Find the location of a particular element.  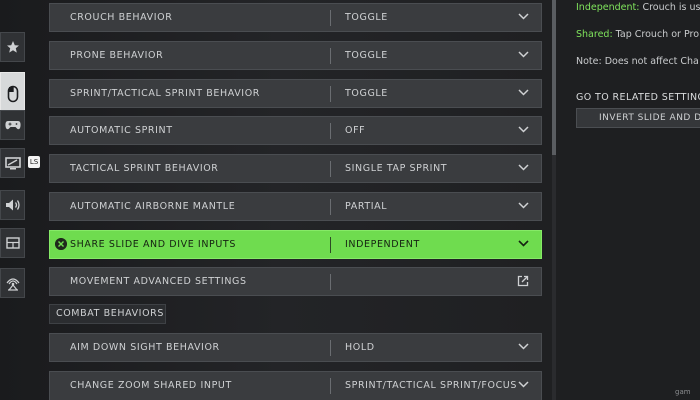

info-keyword: Shared: is located at coordinates (594, 34).